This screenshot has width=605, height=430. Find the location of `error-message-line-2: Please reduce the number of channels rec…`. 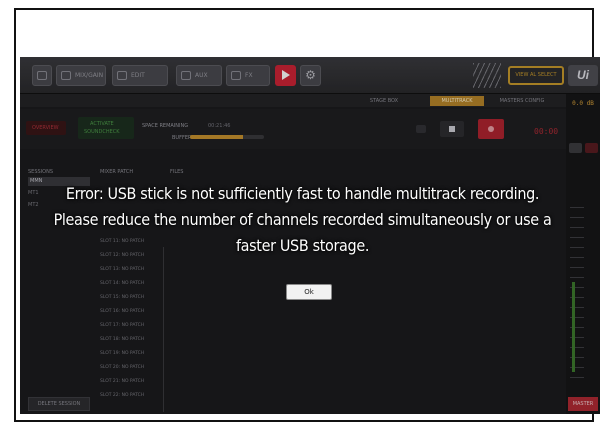

error-message-line-2: Please reduce the number of channels rec… is located at coordinates (302, 219).